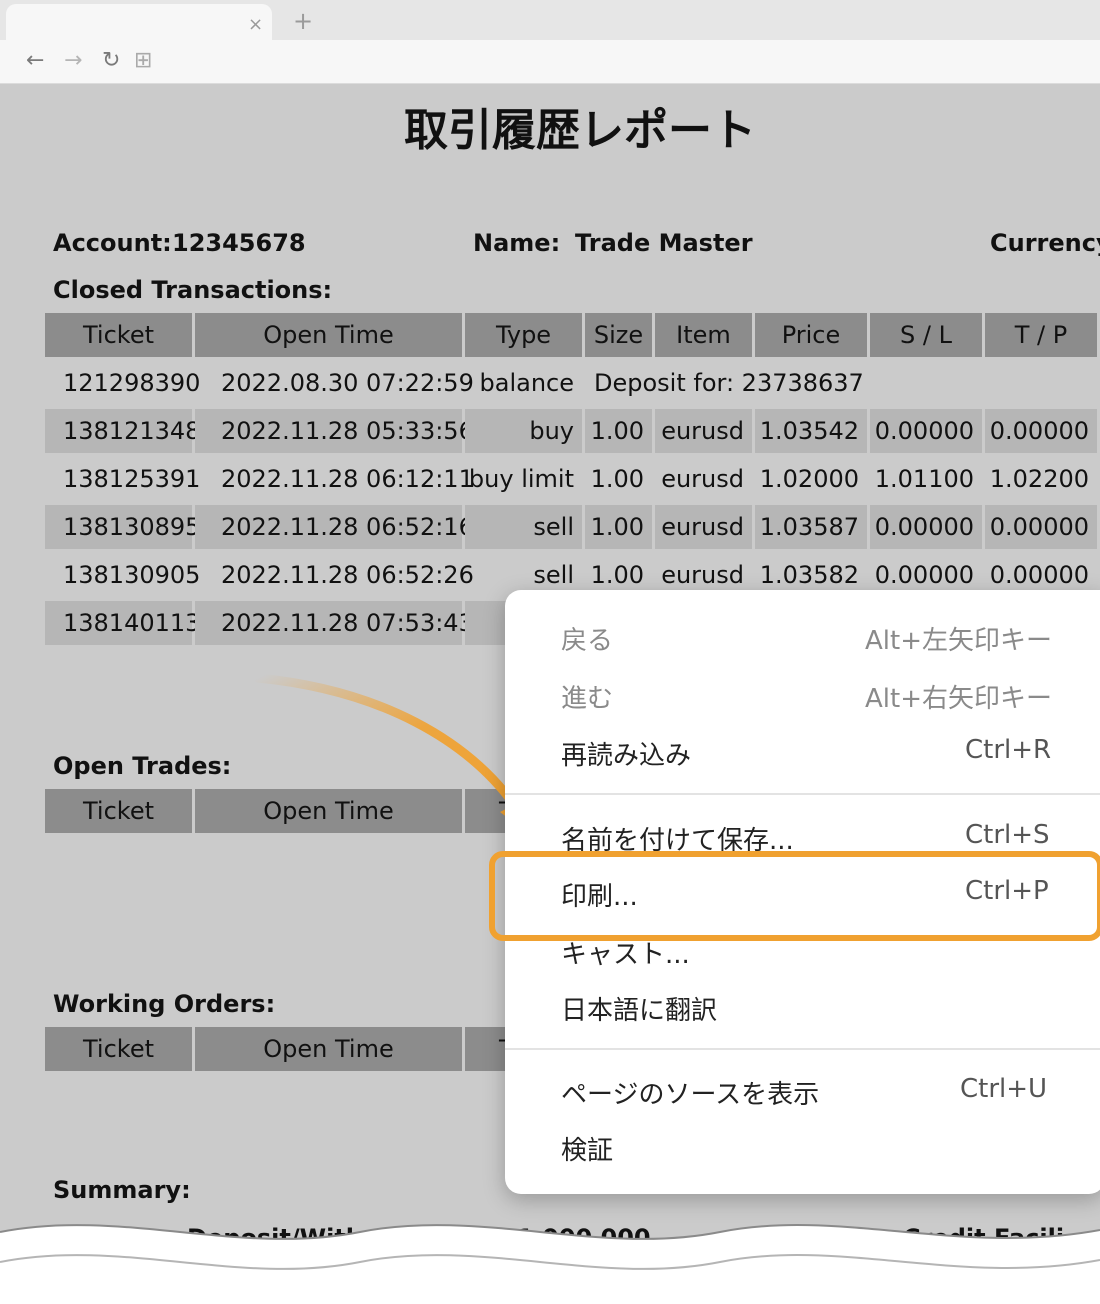 The image size is (1100, 1304). I want to click on menu-item-view-source: ページのソースを表示 Ctrl+U, so click(802, 1092).